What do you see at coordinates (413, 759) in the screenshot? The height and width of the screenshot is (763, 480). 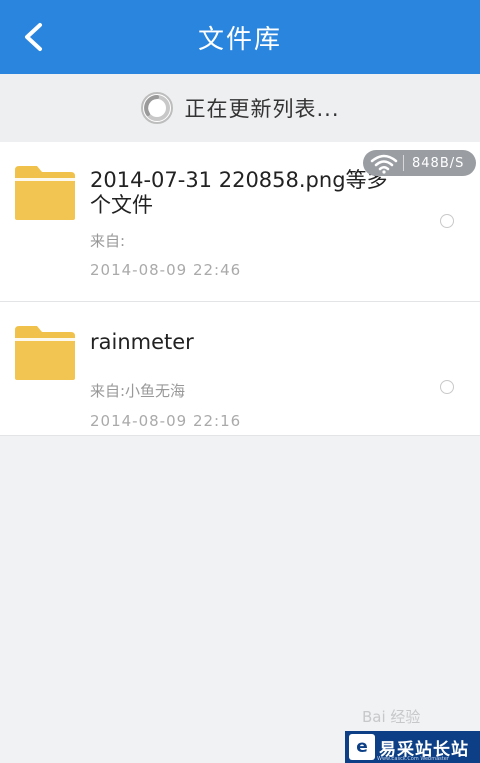 I see `brand-subtitle: Www.Easck.Com Webmaster` at bounding box center [413, 759].